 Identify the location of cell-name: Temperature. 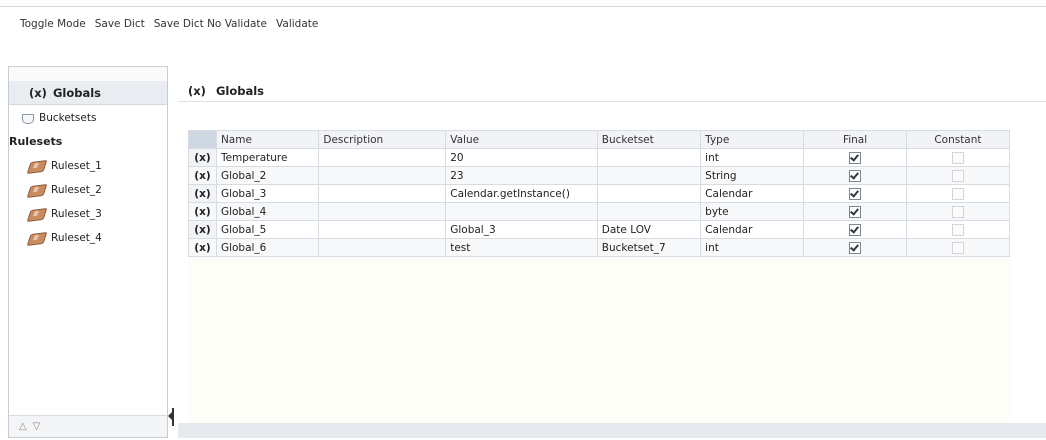
(267, 157).